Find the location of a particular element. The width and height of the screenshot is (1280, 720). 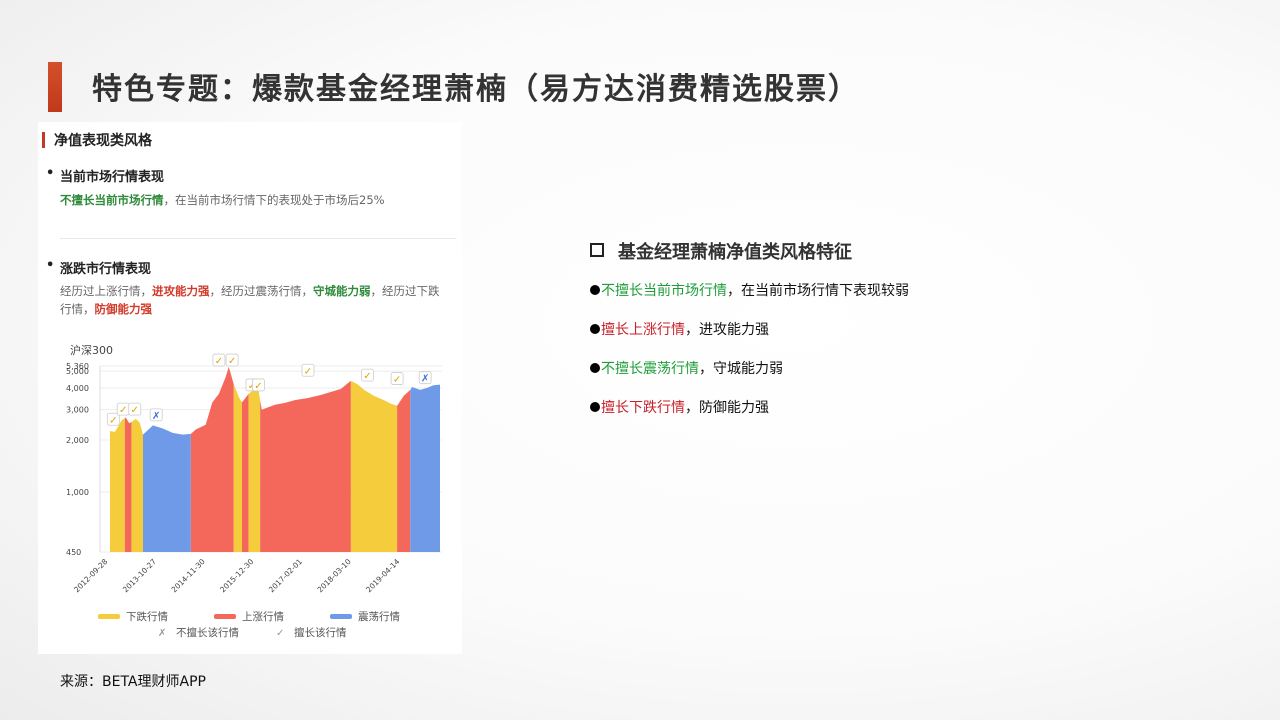

updown-text-1: 经历过上涨行情， is located at coordinates (106, 291).